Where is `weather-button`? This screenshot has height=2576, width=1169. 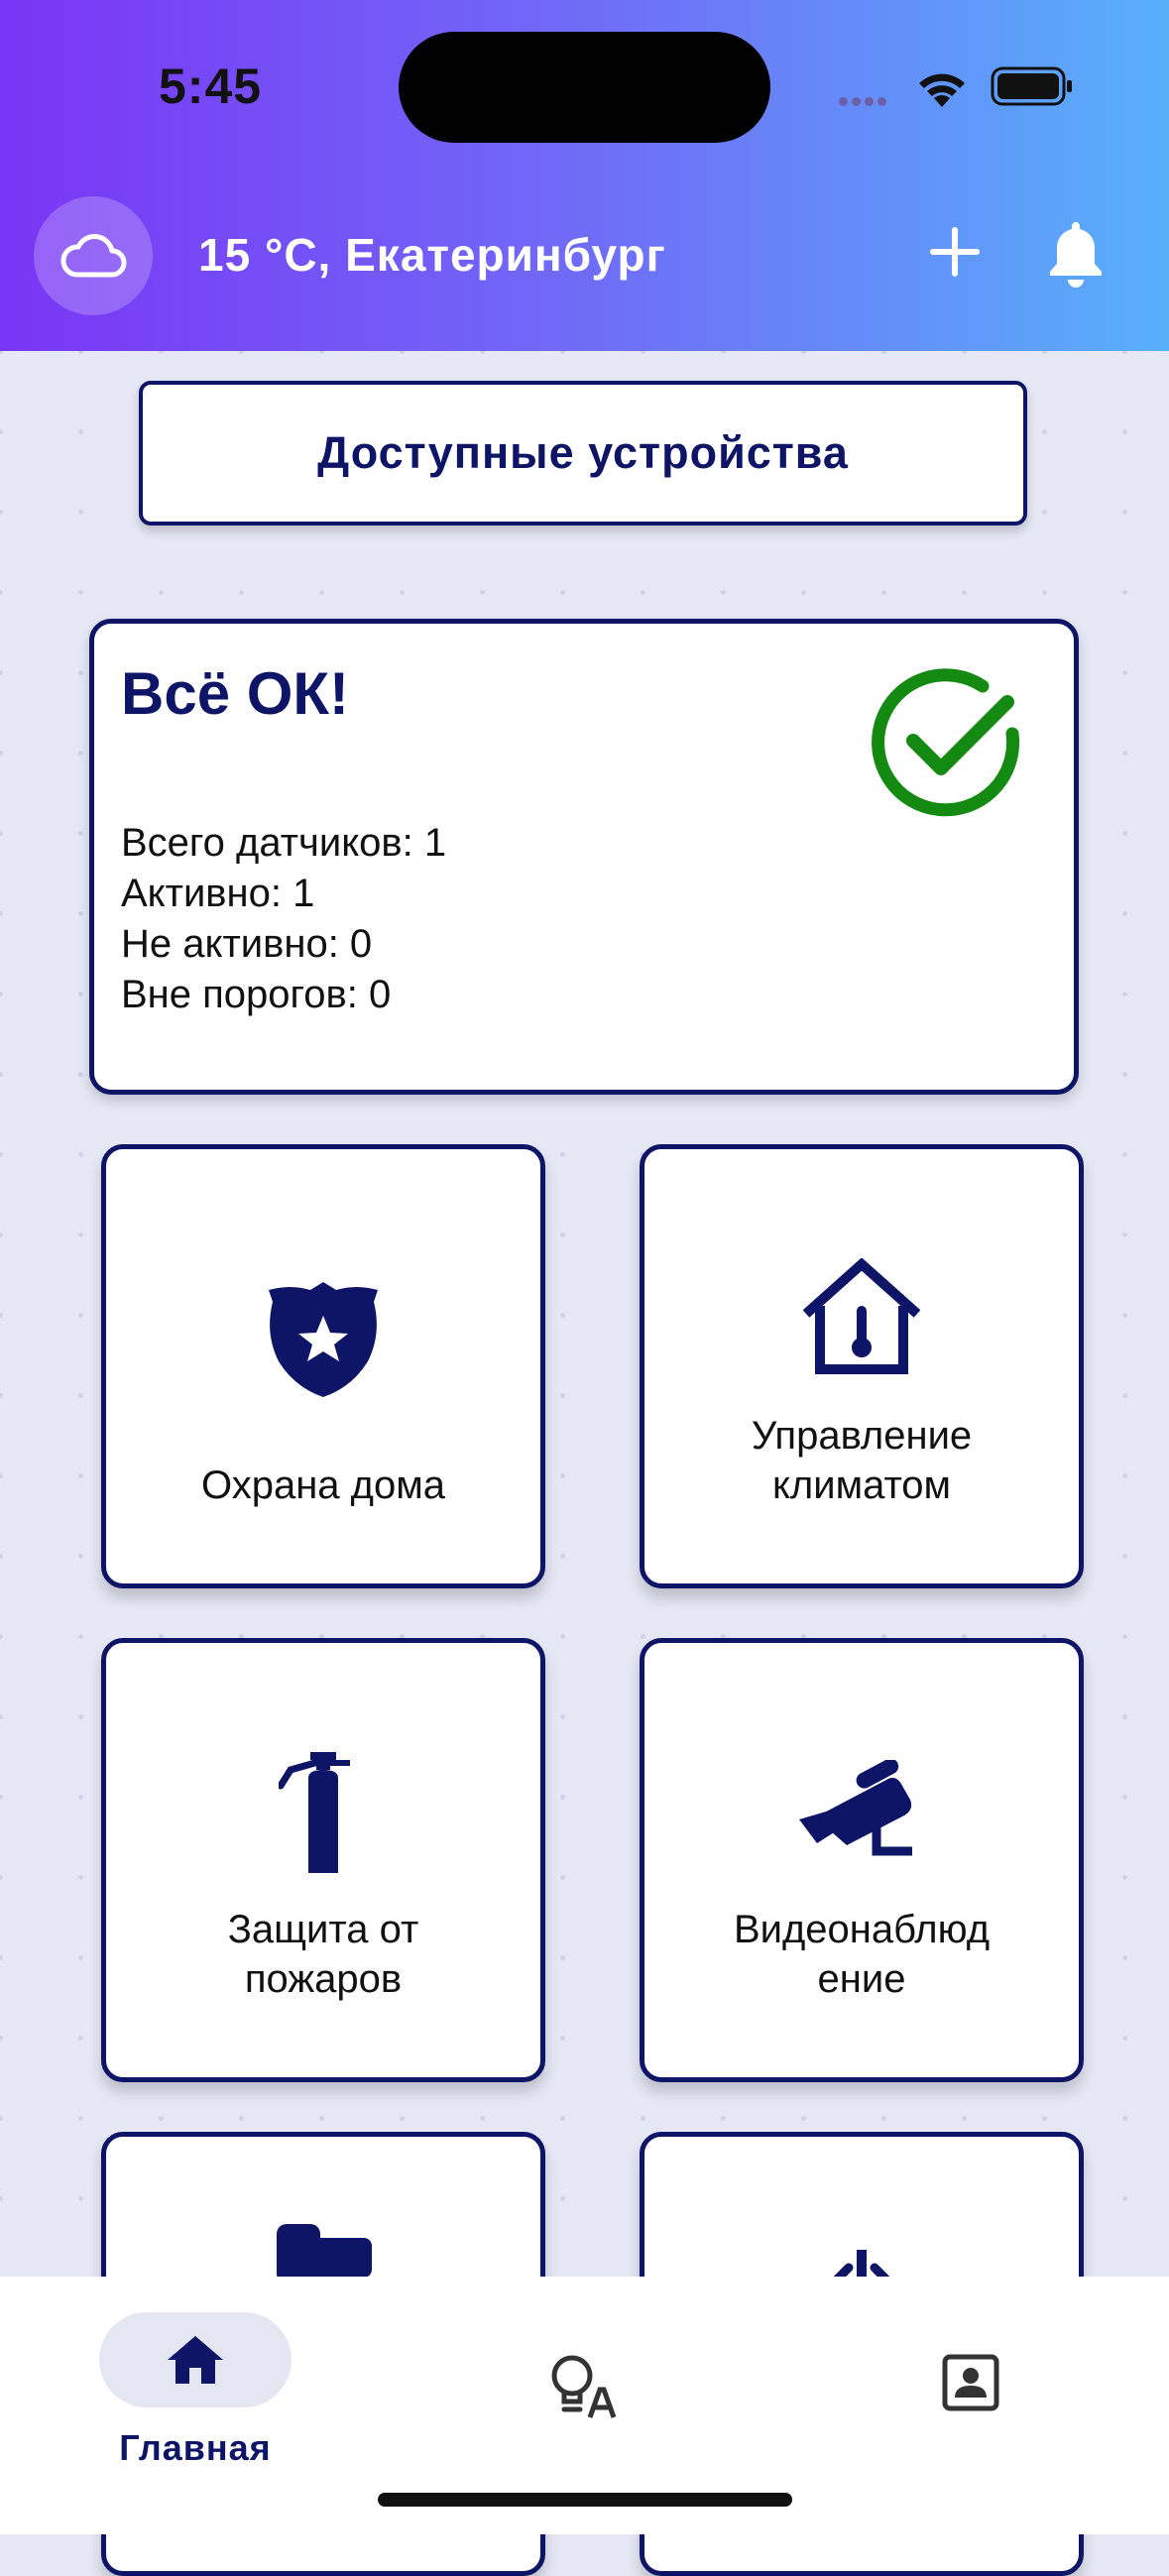
weather-button is located at coordinates (93, 255).